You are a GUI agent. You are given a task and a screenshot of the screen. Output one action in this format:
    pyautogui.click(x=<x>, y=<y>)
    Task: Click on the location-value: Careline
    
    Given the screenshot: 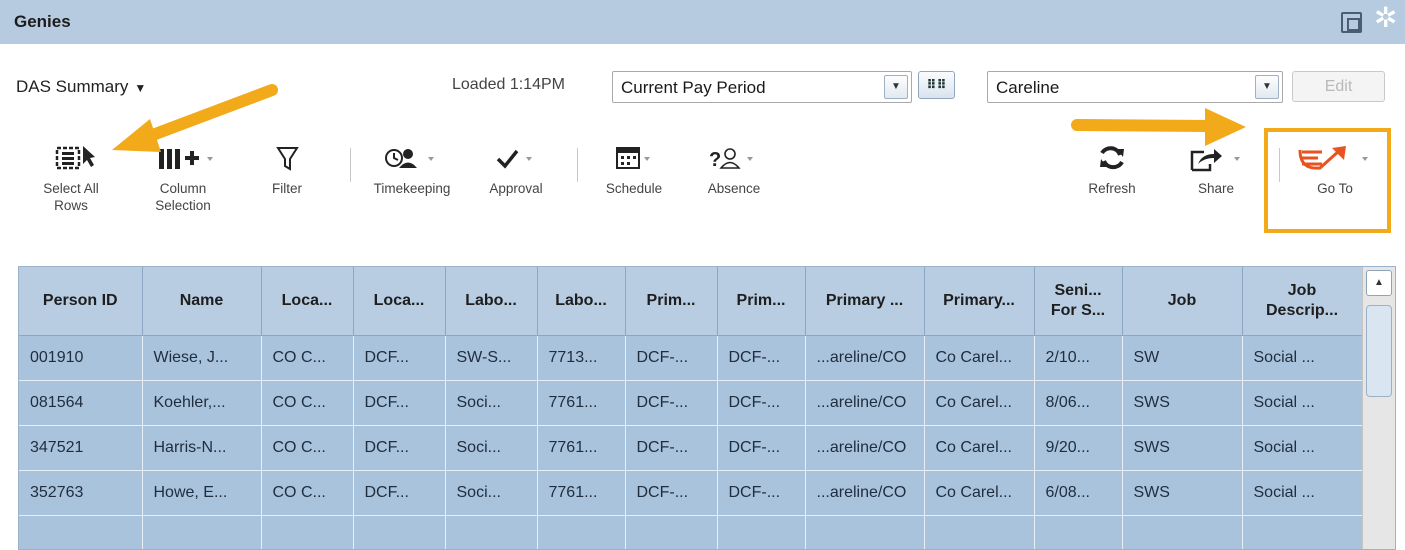 What is the action you would take?
    pyautogui.click(x=1028, y=87)
    